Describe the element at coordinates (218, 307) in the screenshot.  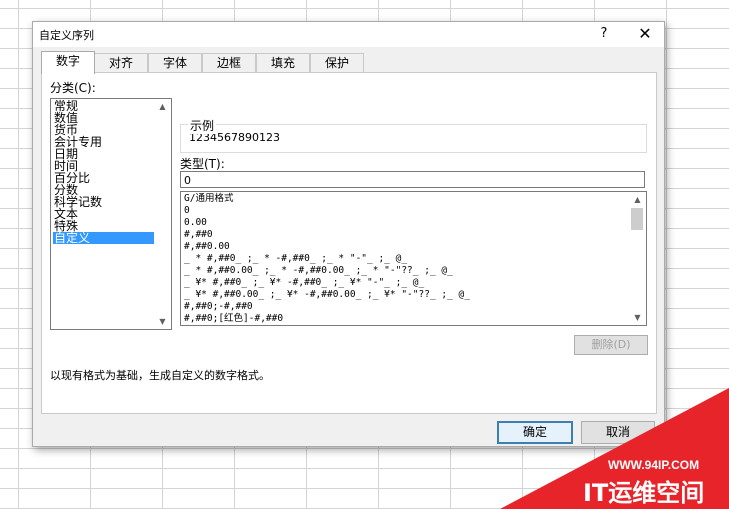
I see `format-item: #,##0;-#,##0` at that location.